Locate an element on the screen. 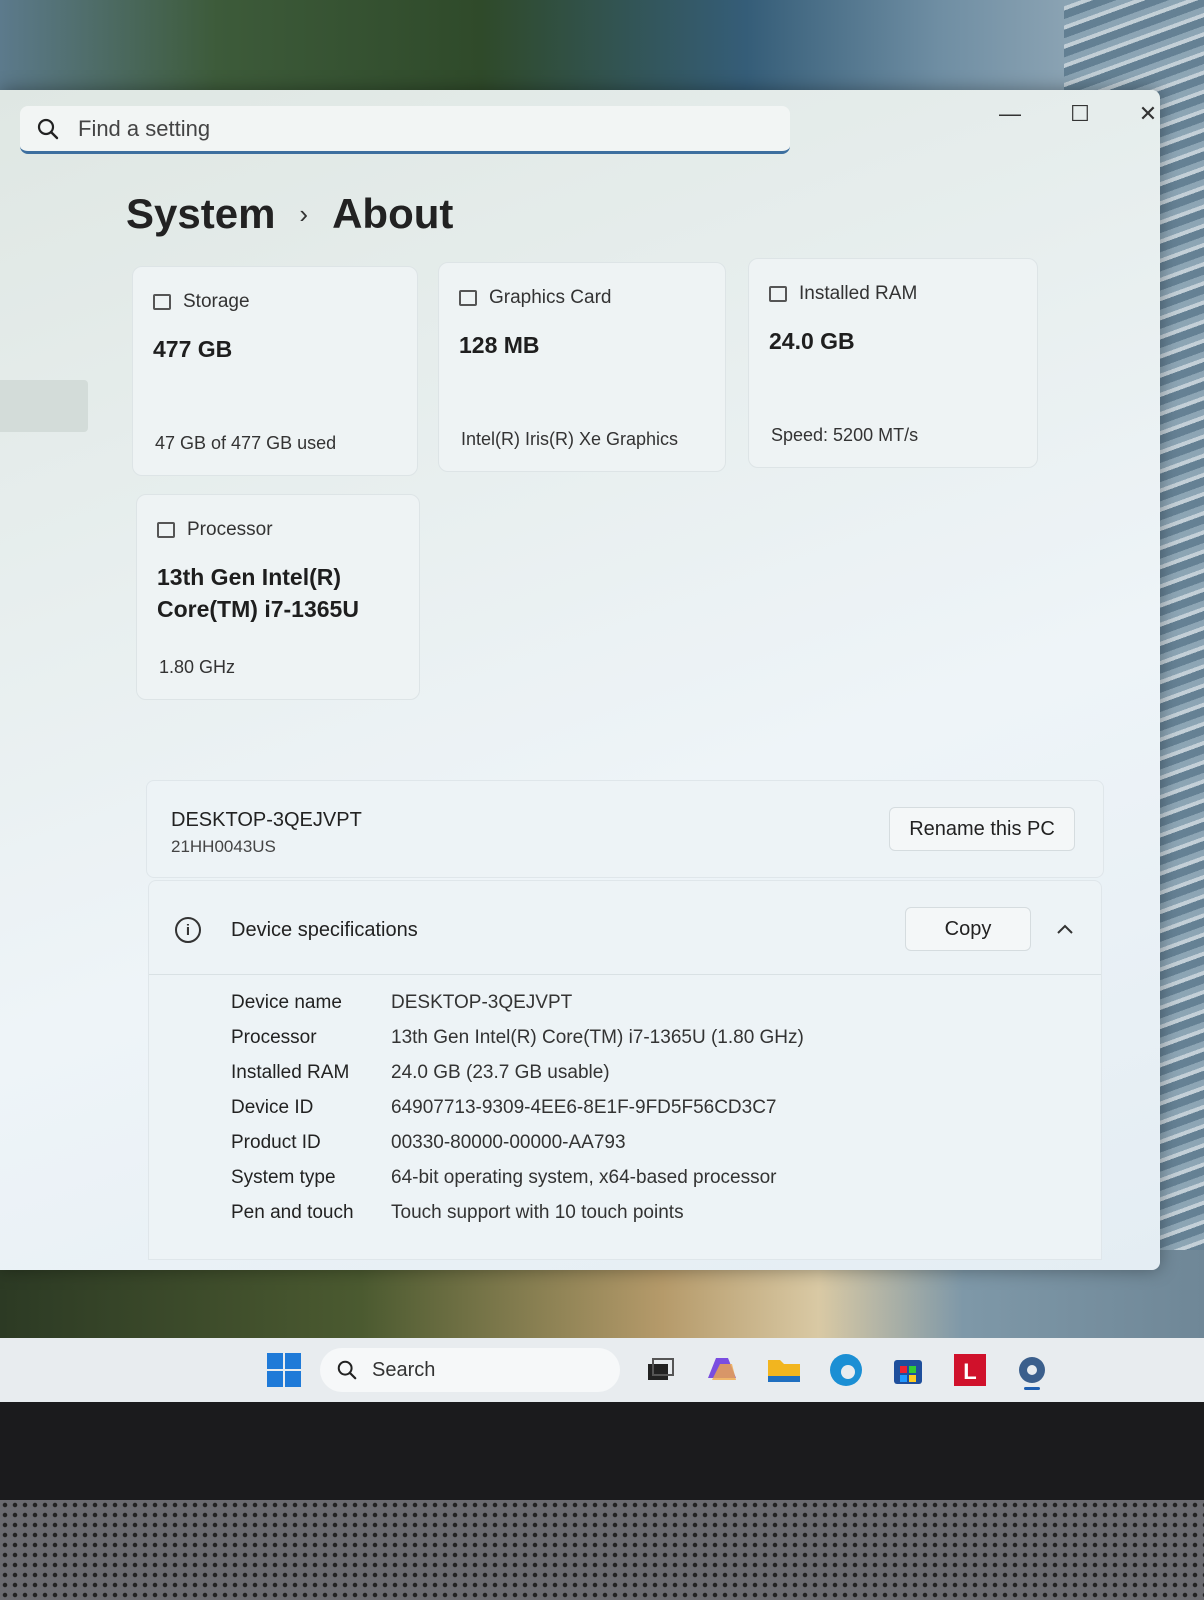 Image resolution: width=1204 pixels, height=1600 pixels. taskbar-search-box: Search is located at coordinates (470, 1370).